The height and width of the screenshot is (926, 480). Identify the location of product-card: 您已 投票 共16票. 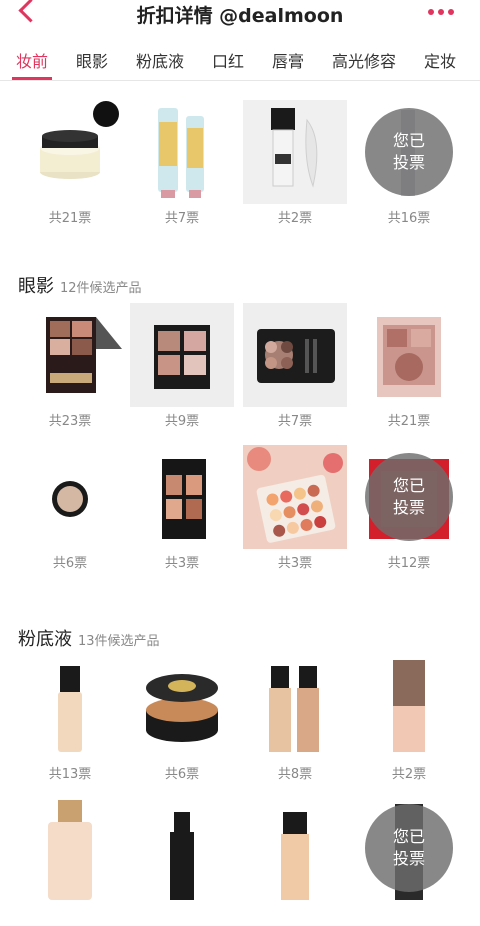
(409, 165).